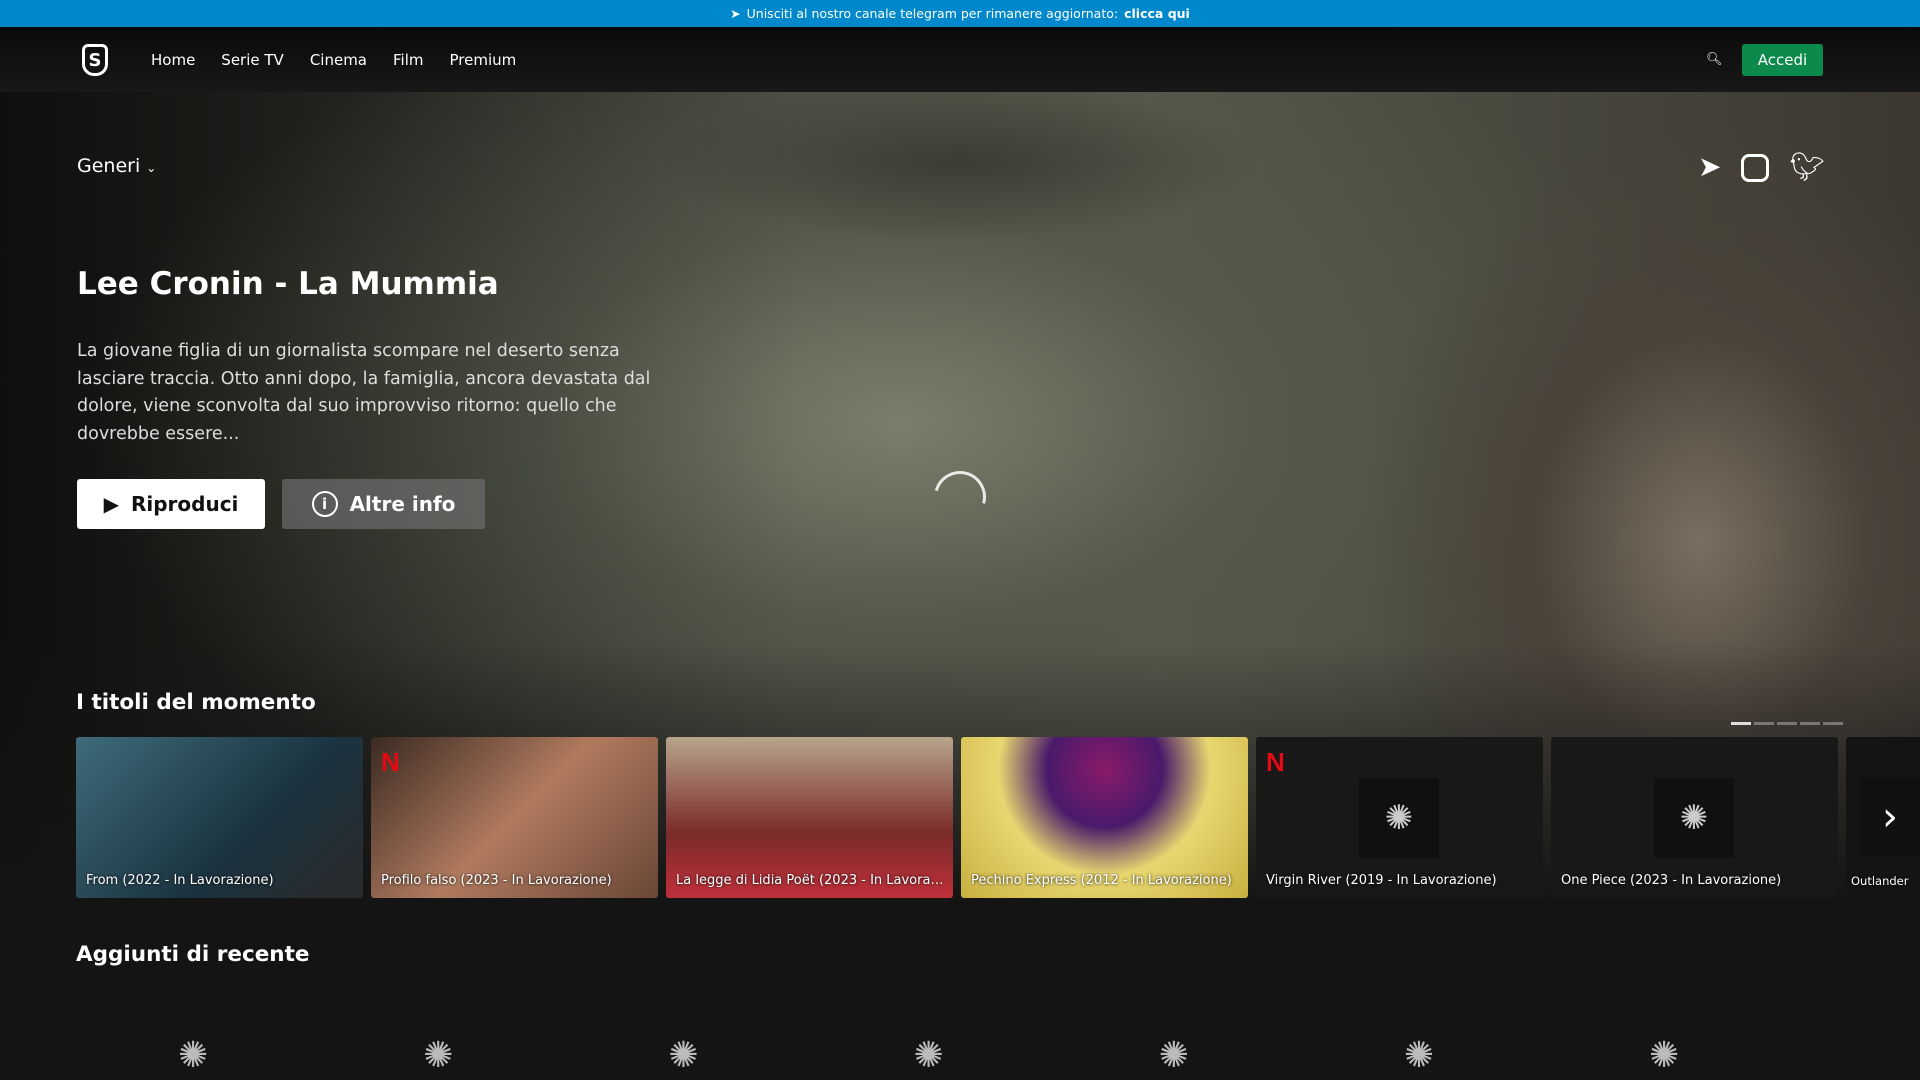 This screenshot has width=1920, height=1080. I want to click on card-caption: From (2022 - In Lavorazione), so click(180, 880).